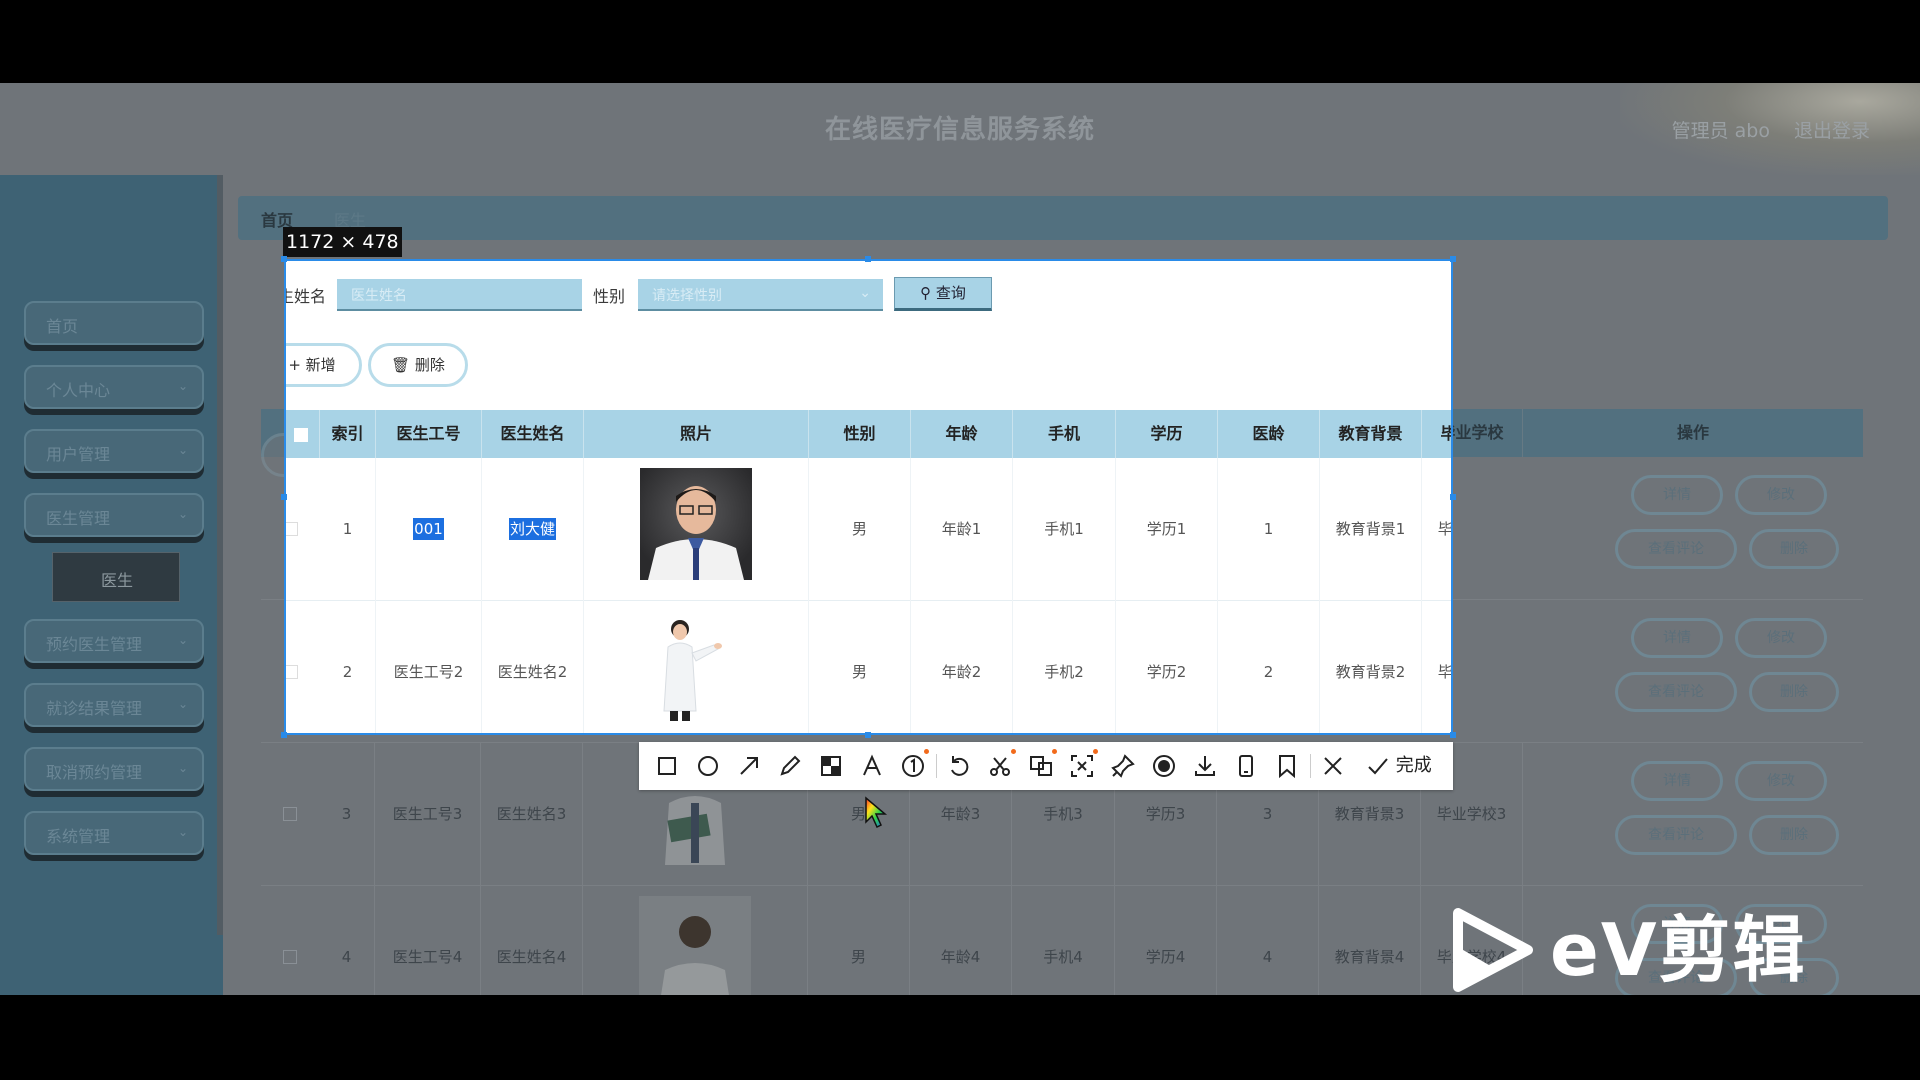 The width and height of the screenshot is (1920, 1080). Describe the element at coordinates (294, 365) in the screenshot. I see `plus-icon: +` at that location.